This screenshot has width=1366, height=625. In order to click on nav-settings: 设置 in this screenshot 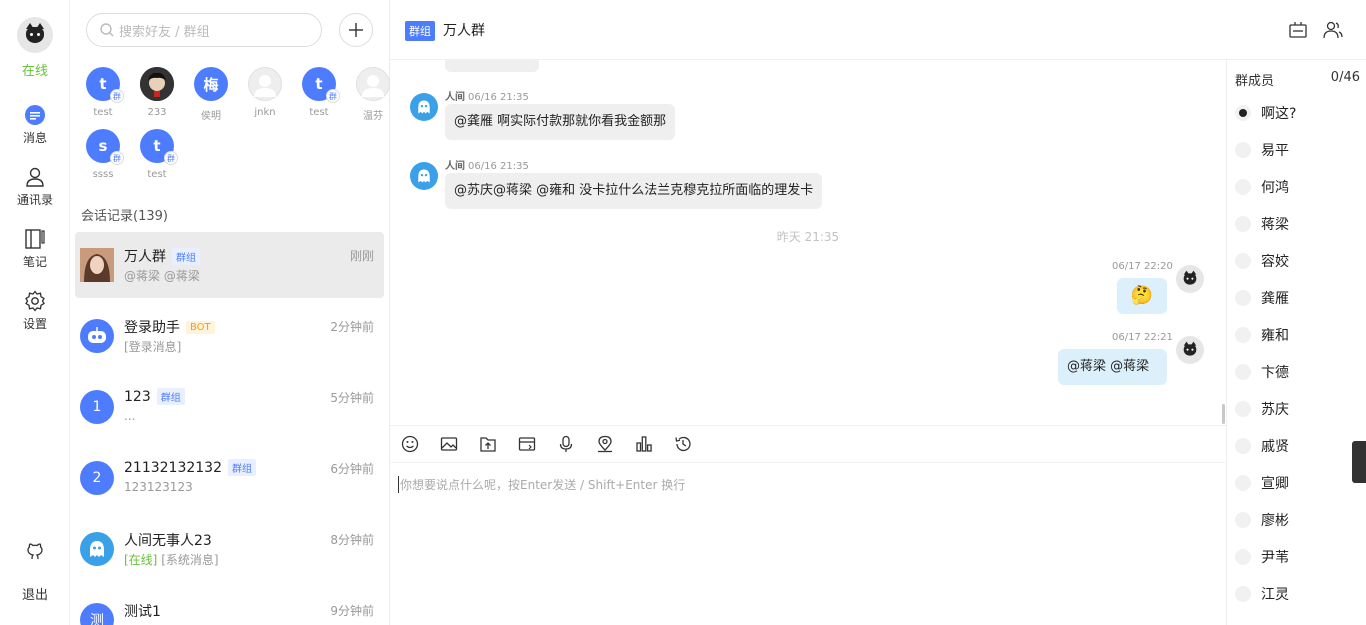, I will do `click(35, 311)`.